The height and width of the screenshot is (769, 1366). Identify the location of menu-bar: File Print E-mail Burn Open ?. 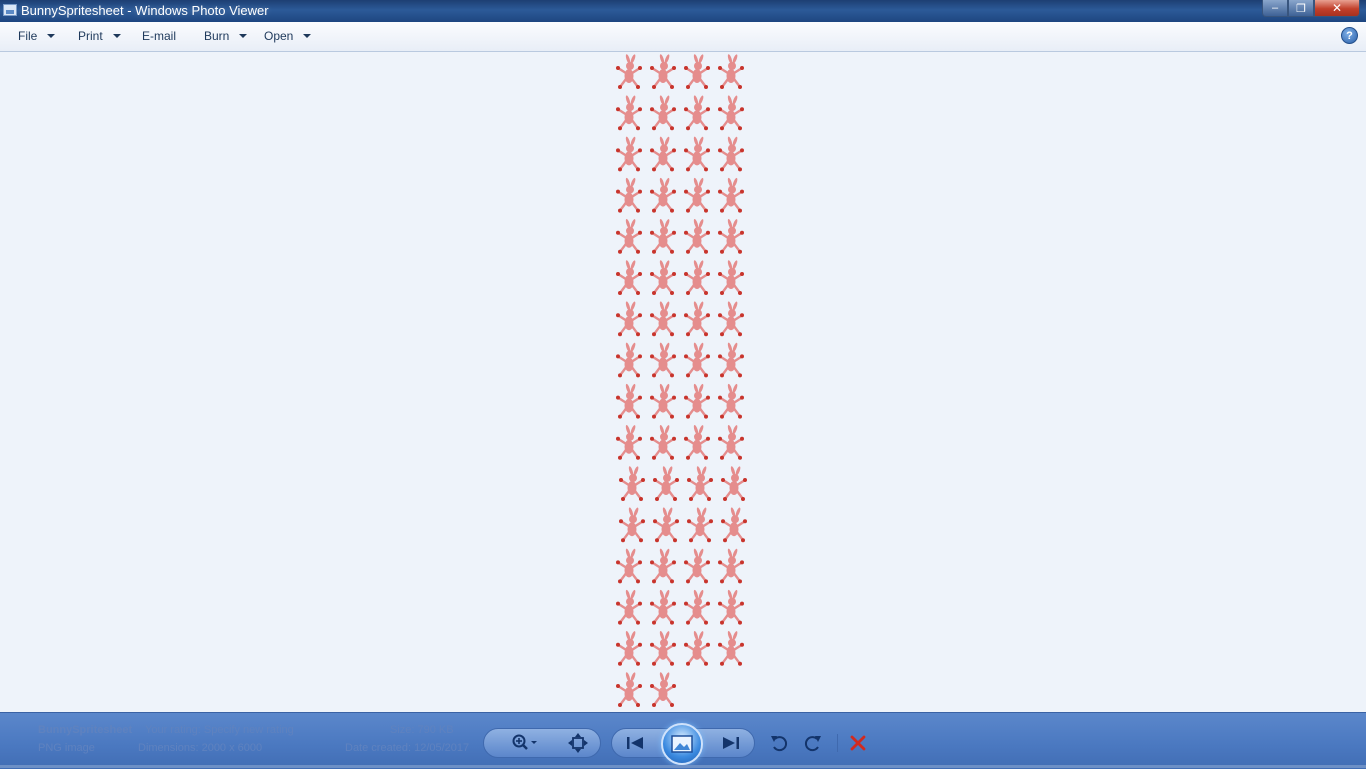
(683, 37).